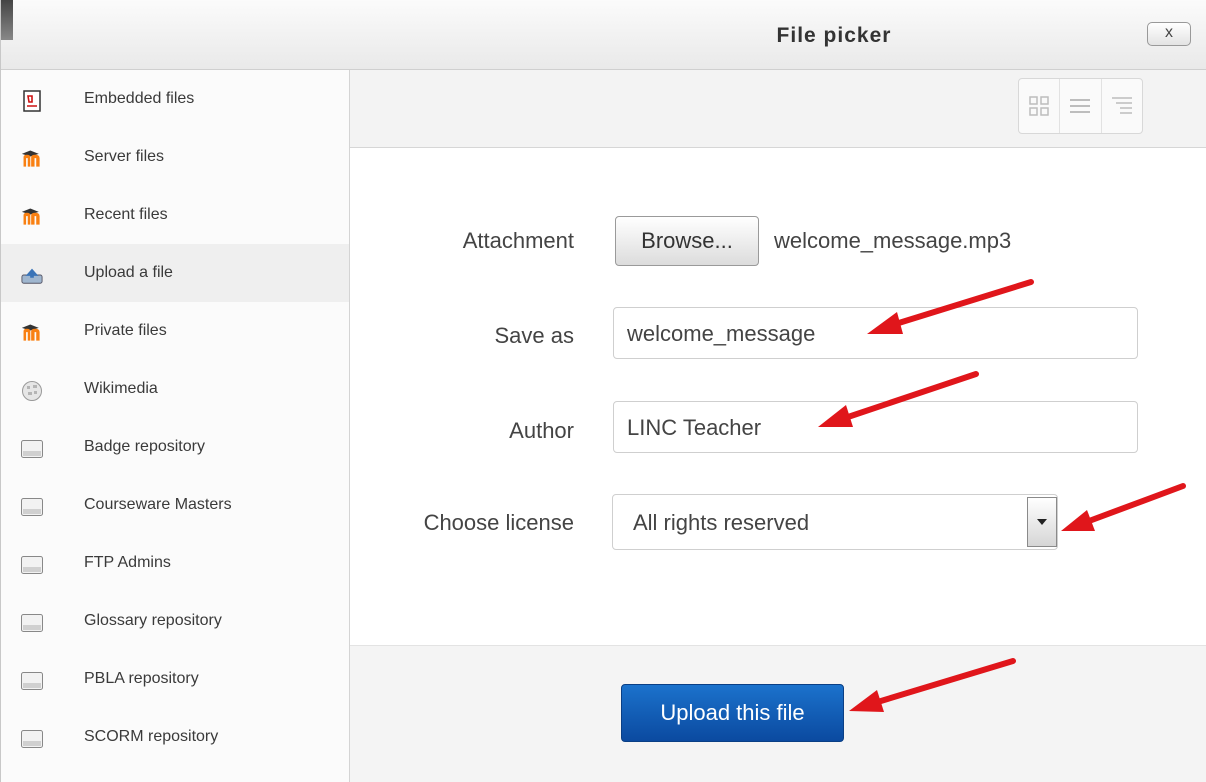  I want to click on upload-icon, so click(32, 275).